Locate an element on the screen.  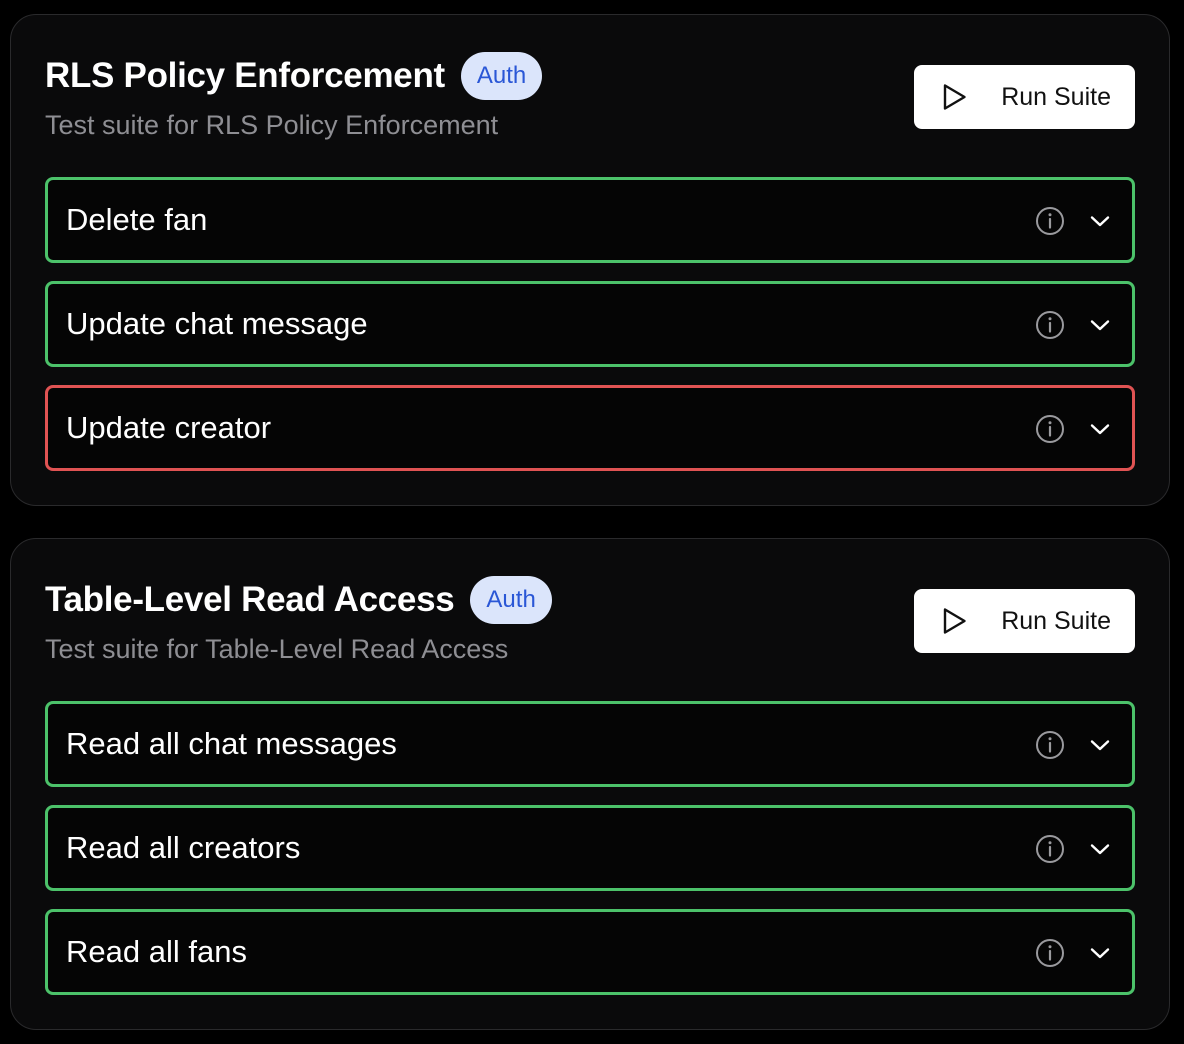
test-label: Update chat message is located at coordinates (217, 323).